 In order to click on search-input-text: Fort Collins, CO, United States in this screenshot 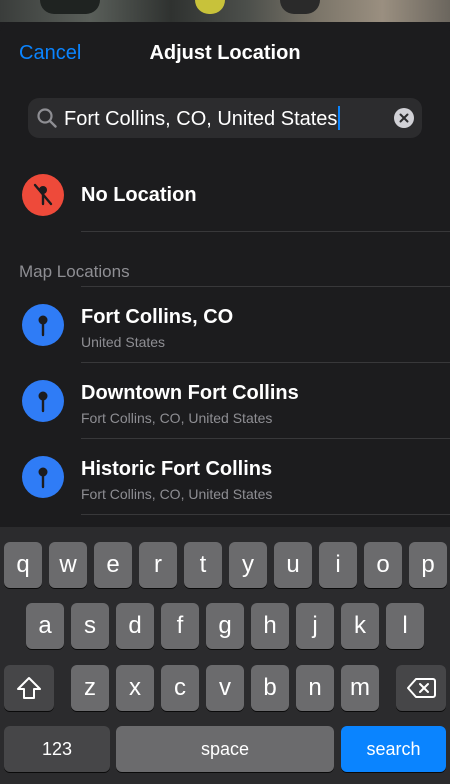, I will do `click(201, 119)`.